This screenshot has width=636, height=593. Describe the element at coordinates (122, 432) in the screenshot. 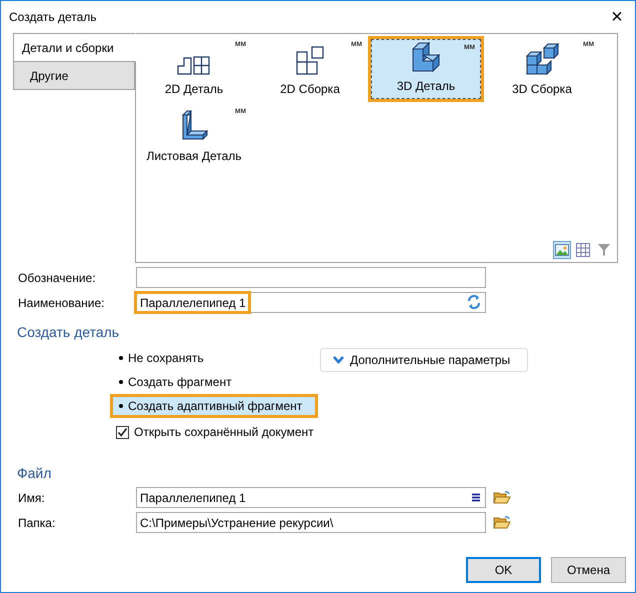

I see `checkbox` at that location.